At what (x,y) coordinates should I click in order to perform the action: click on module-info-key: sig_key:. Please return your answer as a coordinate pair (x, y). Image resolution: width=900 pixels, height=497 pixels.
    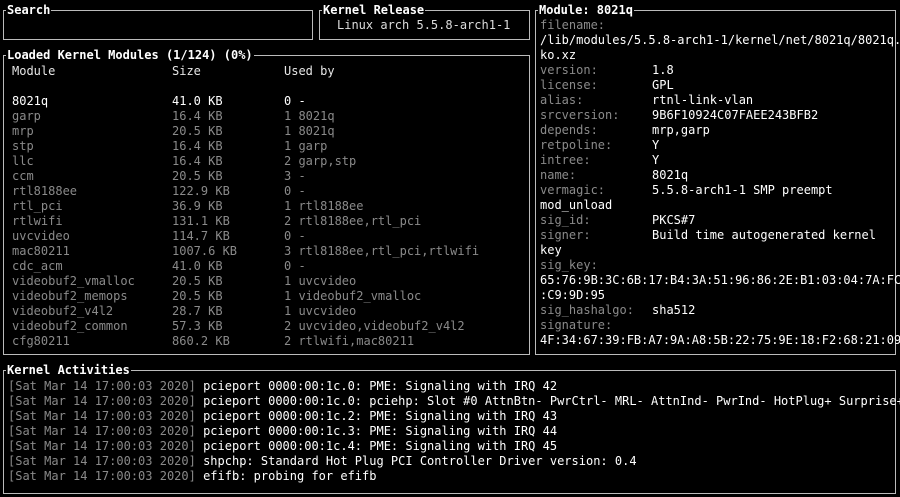
    Looking at the image, I should click on (569, 265).